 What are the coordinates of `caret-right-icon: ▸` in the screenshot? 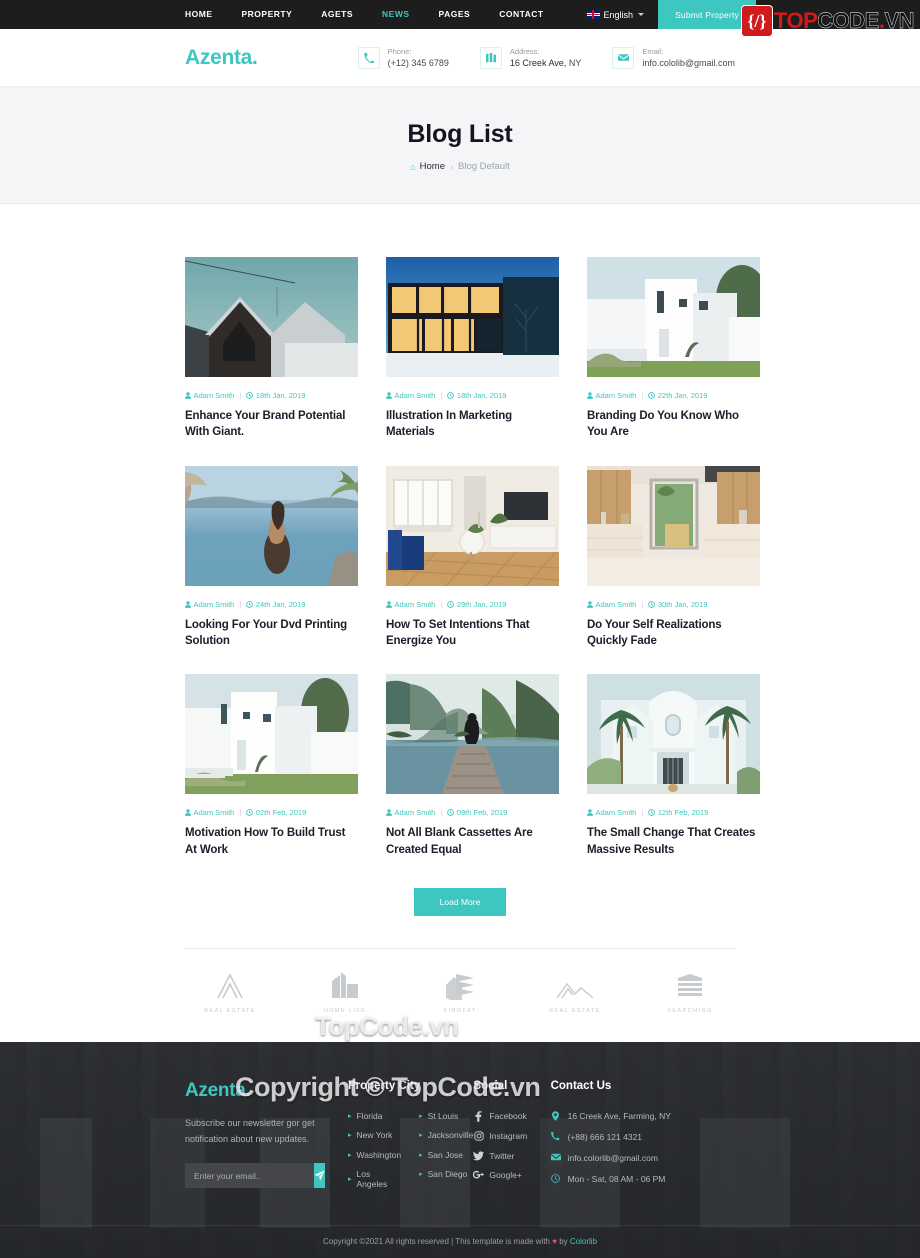 It's located at (421, 1116).